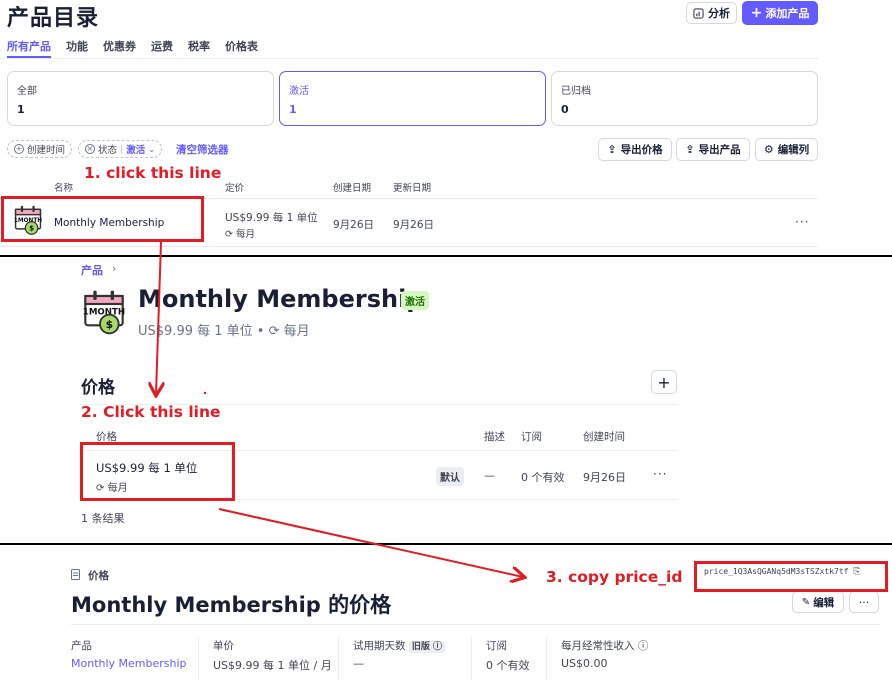 The width and height of the screenshot is (892, 680). What do you see at coordinates (119, 48) in the screenshot?
I see `tab-coupons: 优惠券` at bounding box center [119, 48].